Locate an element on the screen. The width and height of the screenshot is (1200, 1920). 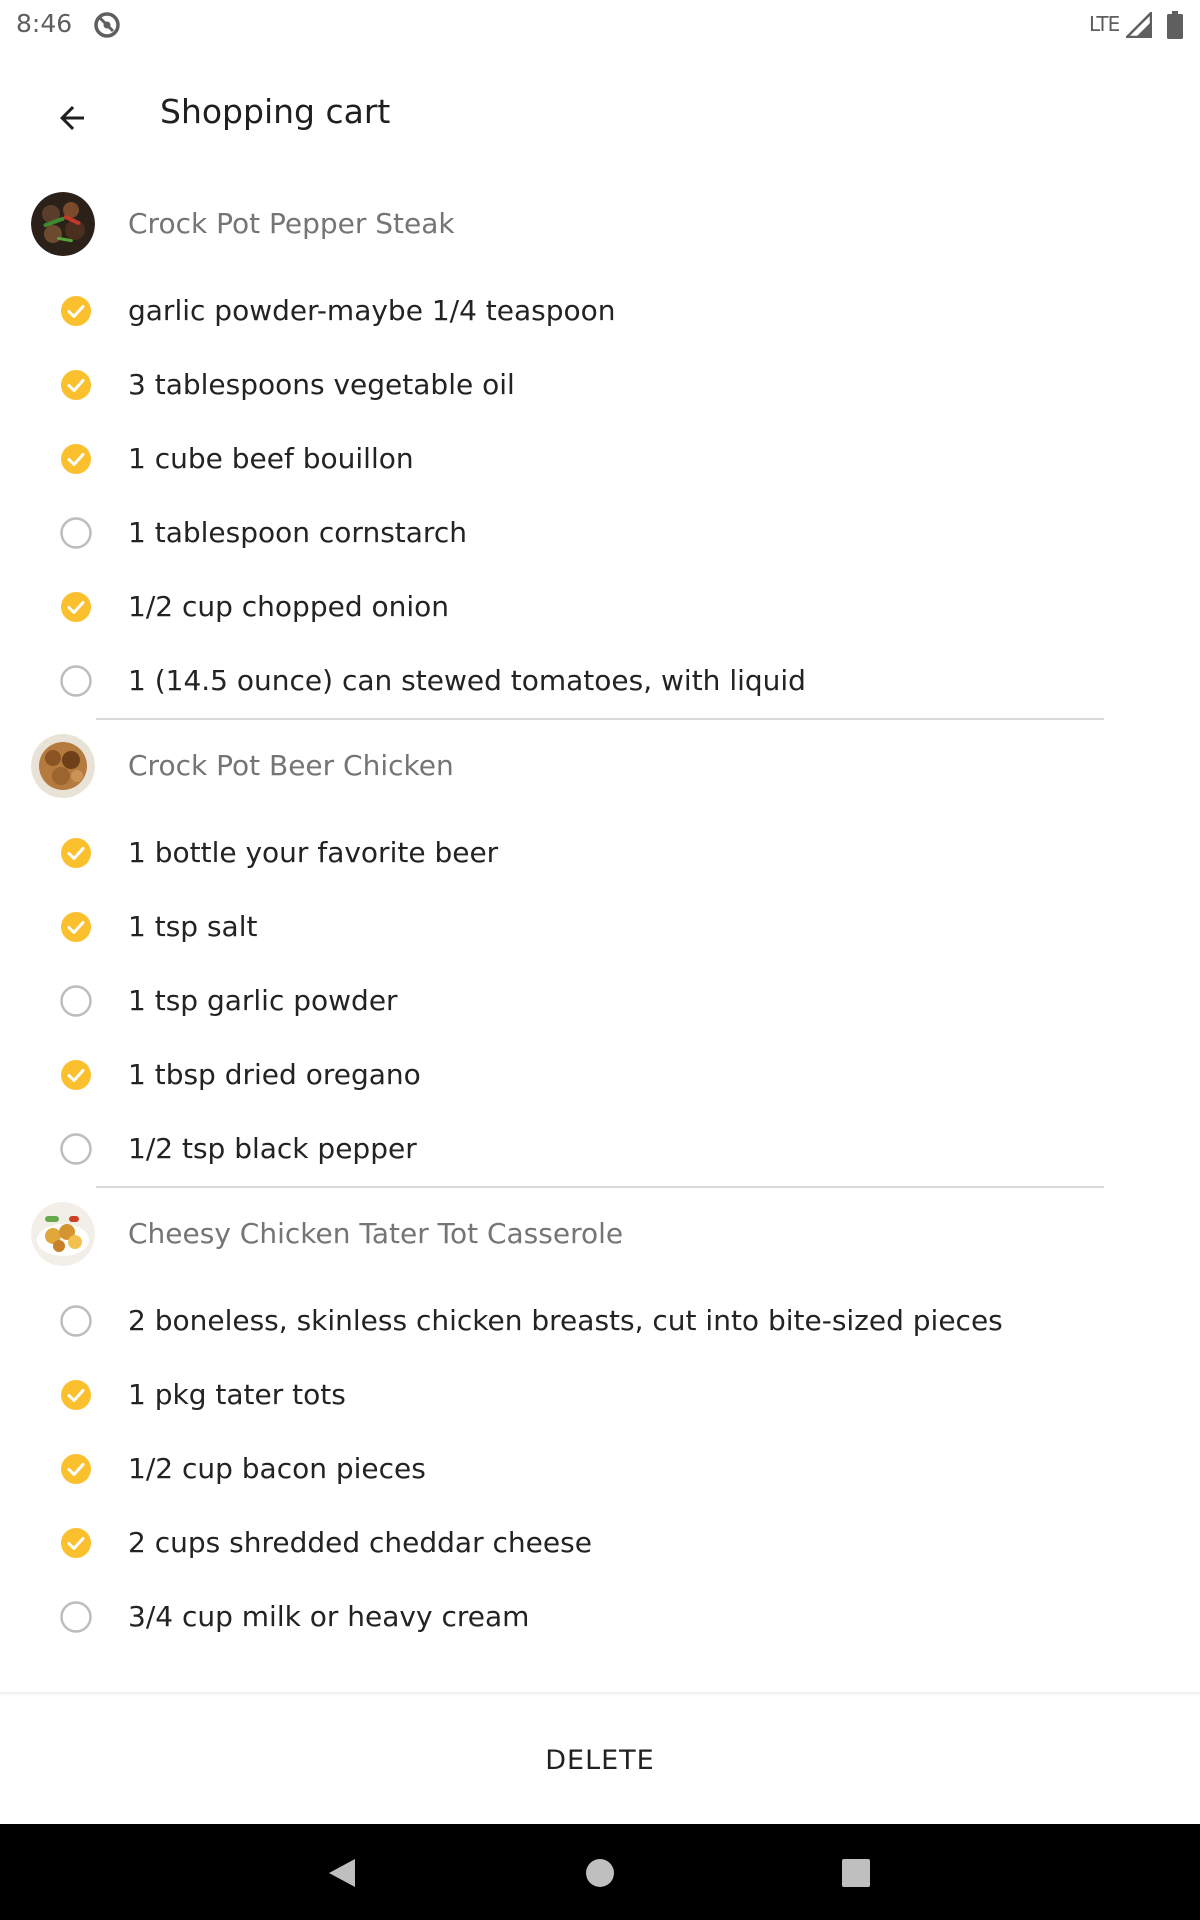
network-type: LTE is located at coordinates (1104, 24).